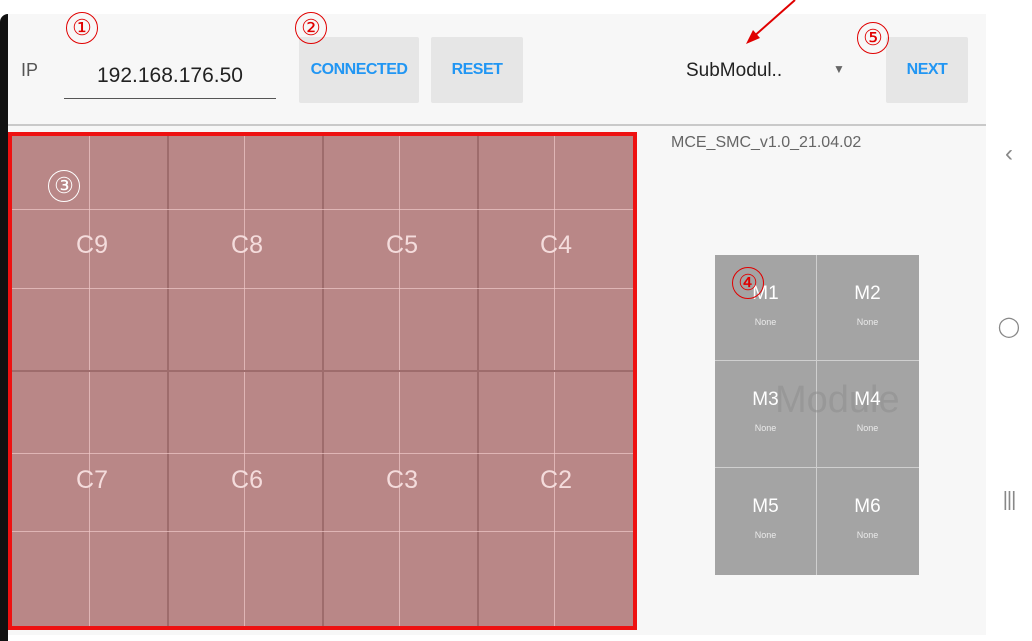 Image resolution: width=1032 pixels, height=641 pixels. Describe the element at coordinates (170, 76) in the screenshot. I see `ip-input` at that location.